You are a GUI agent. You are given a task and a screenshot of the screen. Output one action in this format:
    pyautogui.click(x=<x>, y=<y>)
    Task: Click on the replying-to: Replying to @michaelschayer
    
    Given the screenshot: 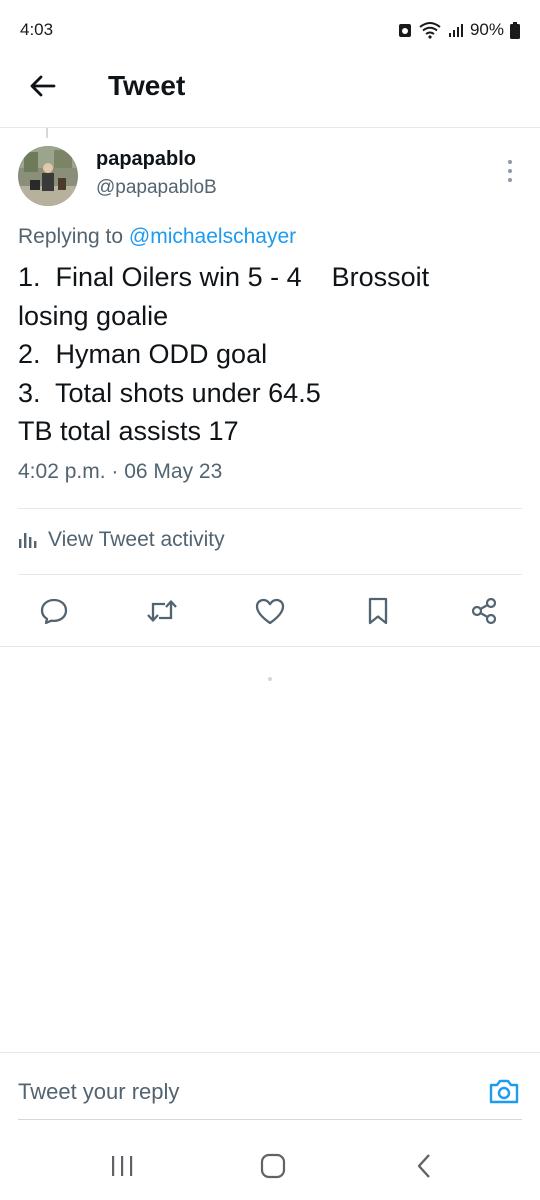 What is the action you would take?
    pyautogui.click(x=157, y=237)
    